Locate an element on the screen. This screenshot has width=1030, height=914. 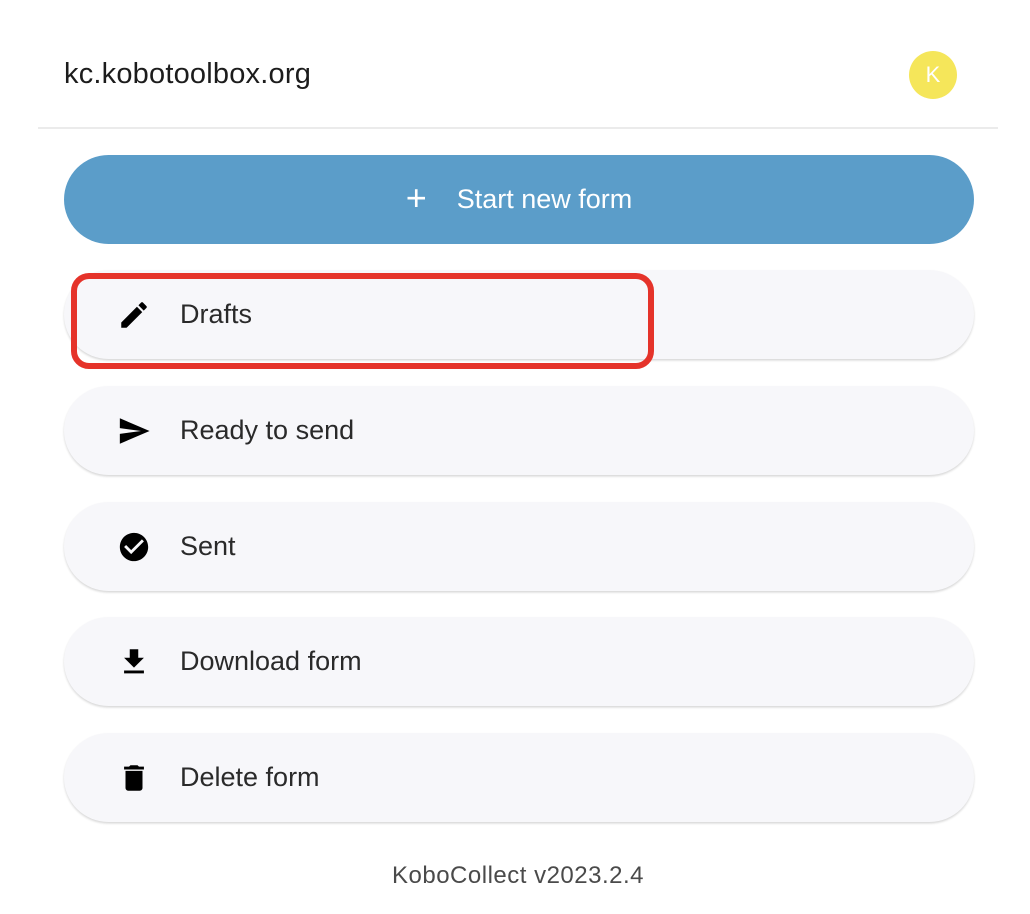
download-form-button: Download form is located at coordinates (519, 661).